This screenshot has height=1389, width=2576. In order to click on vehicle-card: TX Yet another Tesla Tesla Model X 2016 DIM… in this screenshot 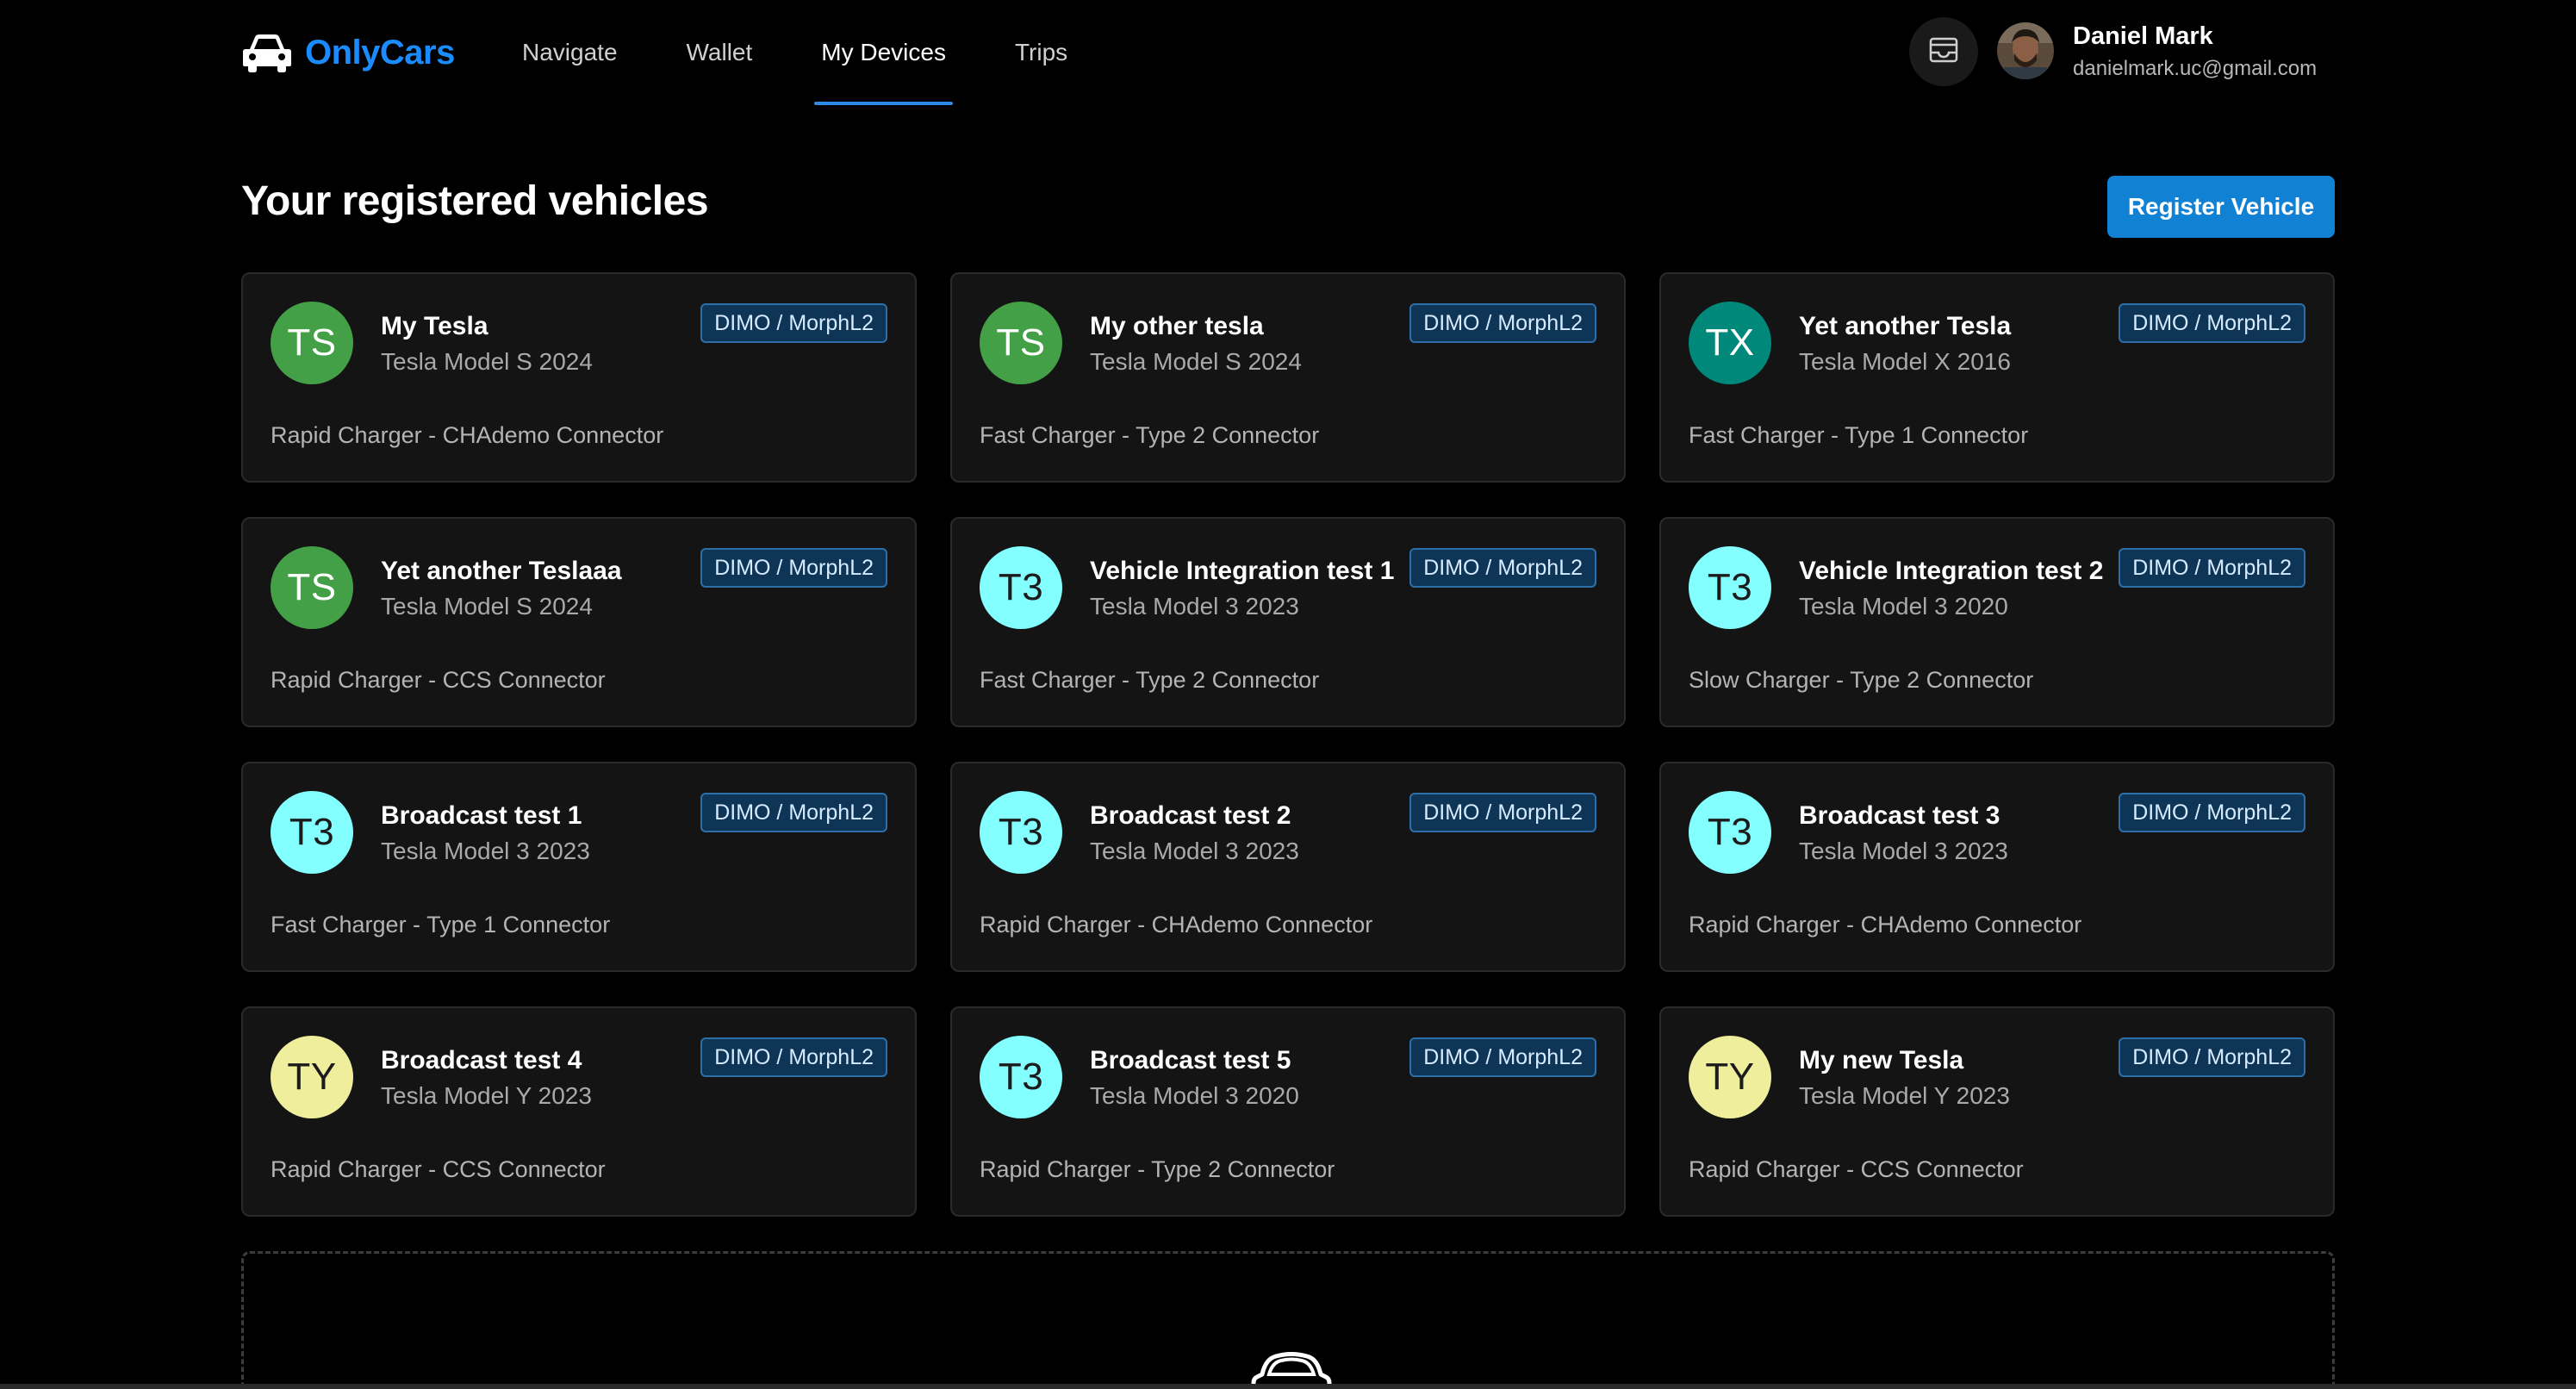, I will do `click(1997, 377)`.